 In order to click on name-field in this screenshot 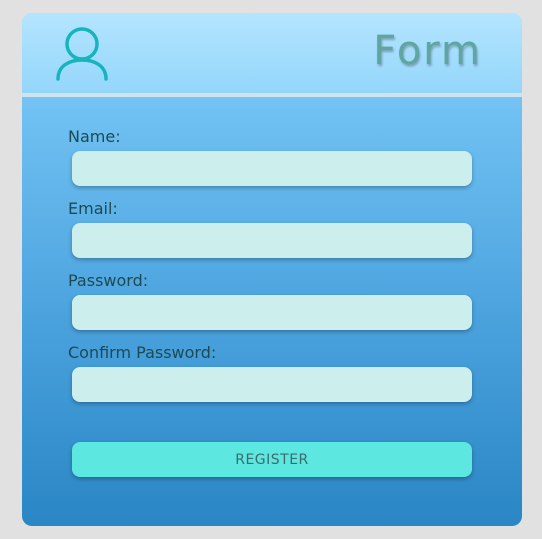, I will do `click(272, 168)`.